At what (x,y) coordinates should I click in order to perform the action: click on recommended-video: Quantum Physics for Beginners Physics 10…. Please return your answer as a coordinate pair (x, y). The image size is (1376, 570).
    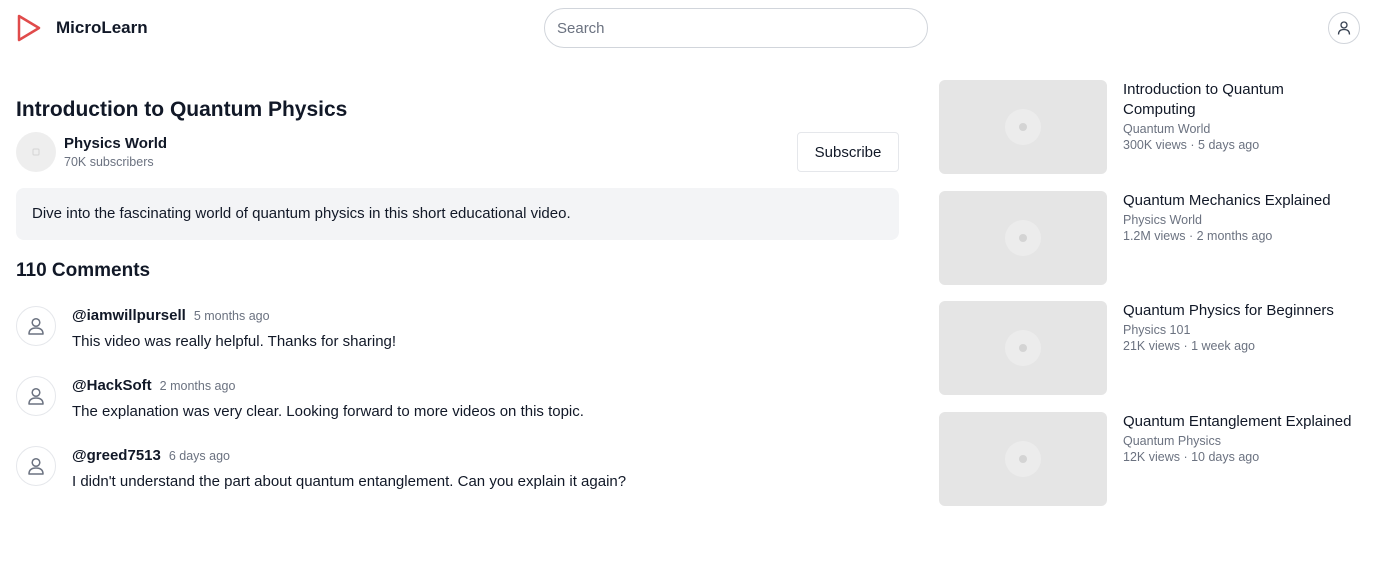
    Looking at the image, I should click on (1149, 356).